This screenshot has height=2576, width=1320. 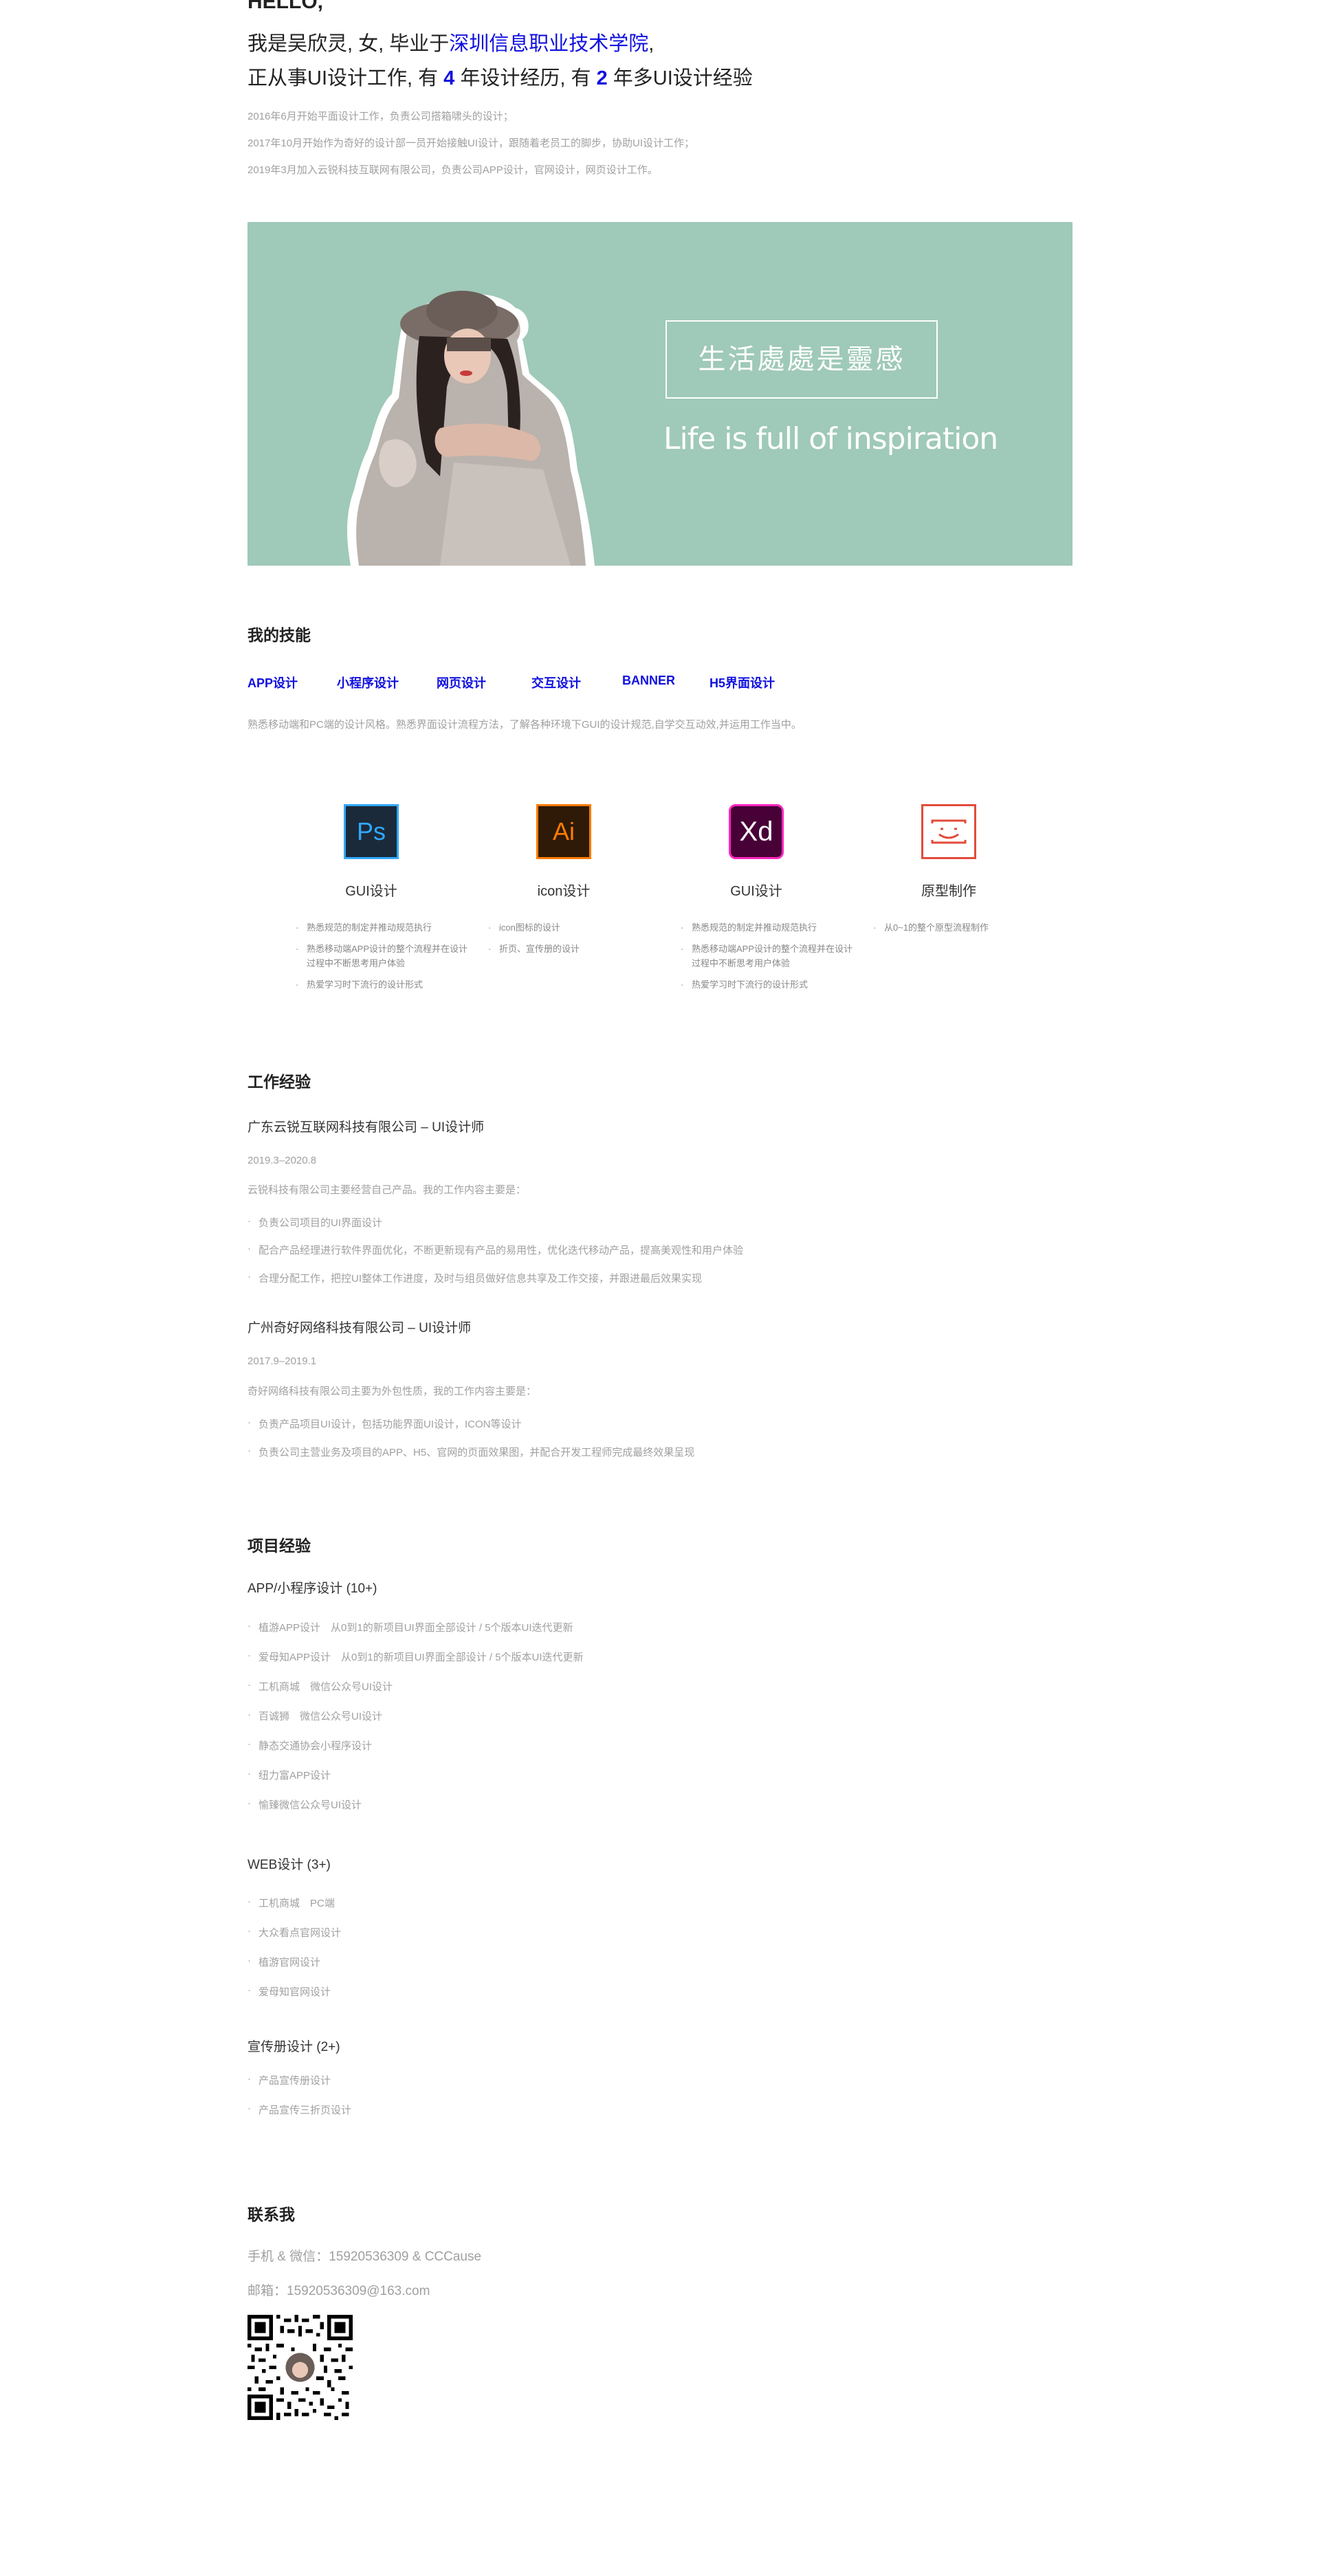 I want to click on tool-name: icon设计, so click(x=564, y=891).